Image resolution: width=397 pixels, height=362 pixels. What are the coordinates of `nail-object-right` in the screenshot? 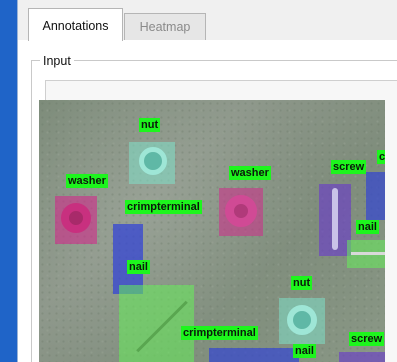 It's located at (368, 253).